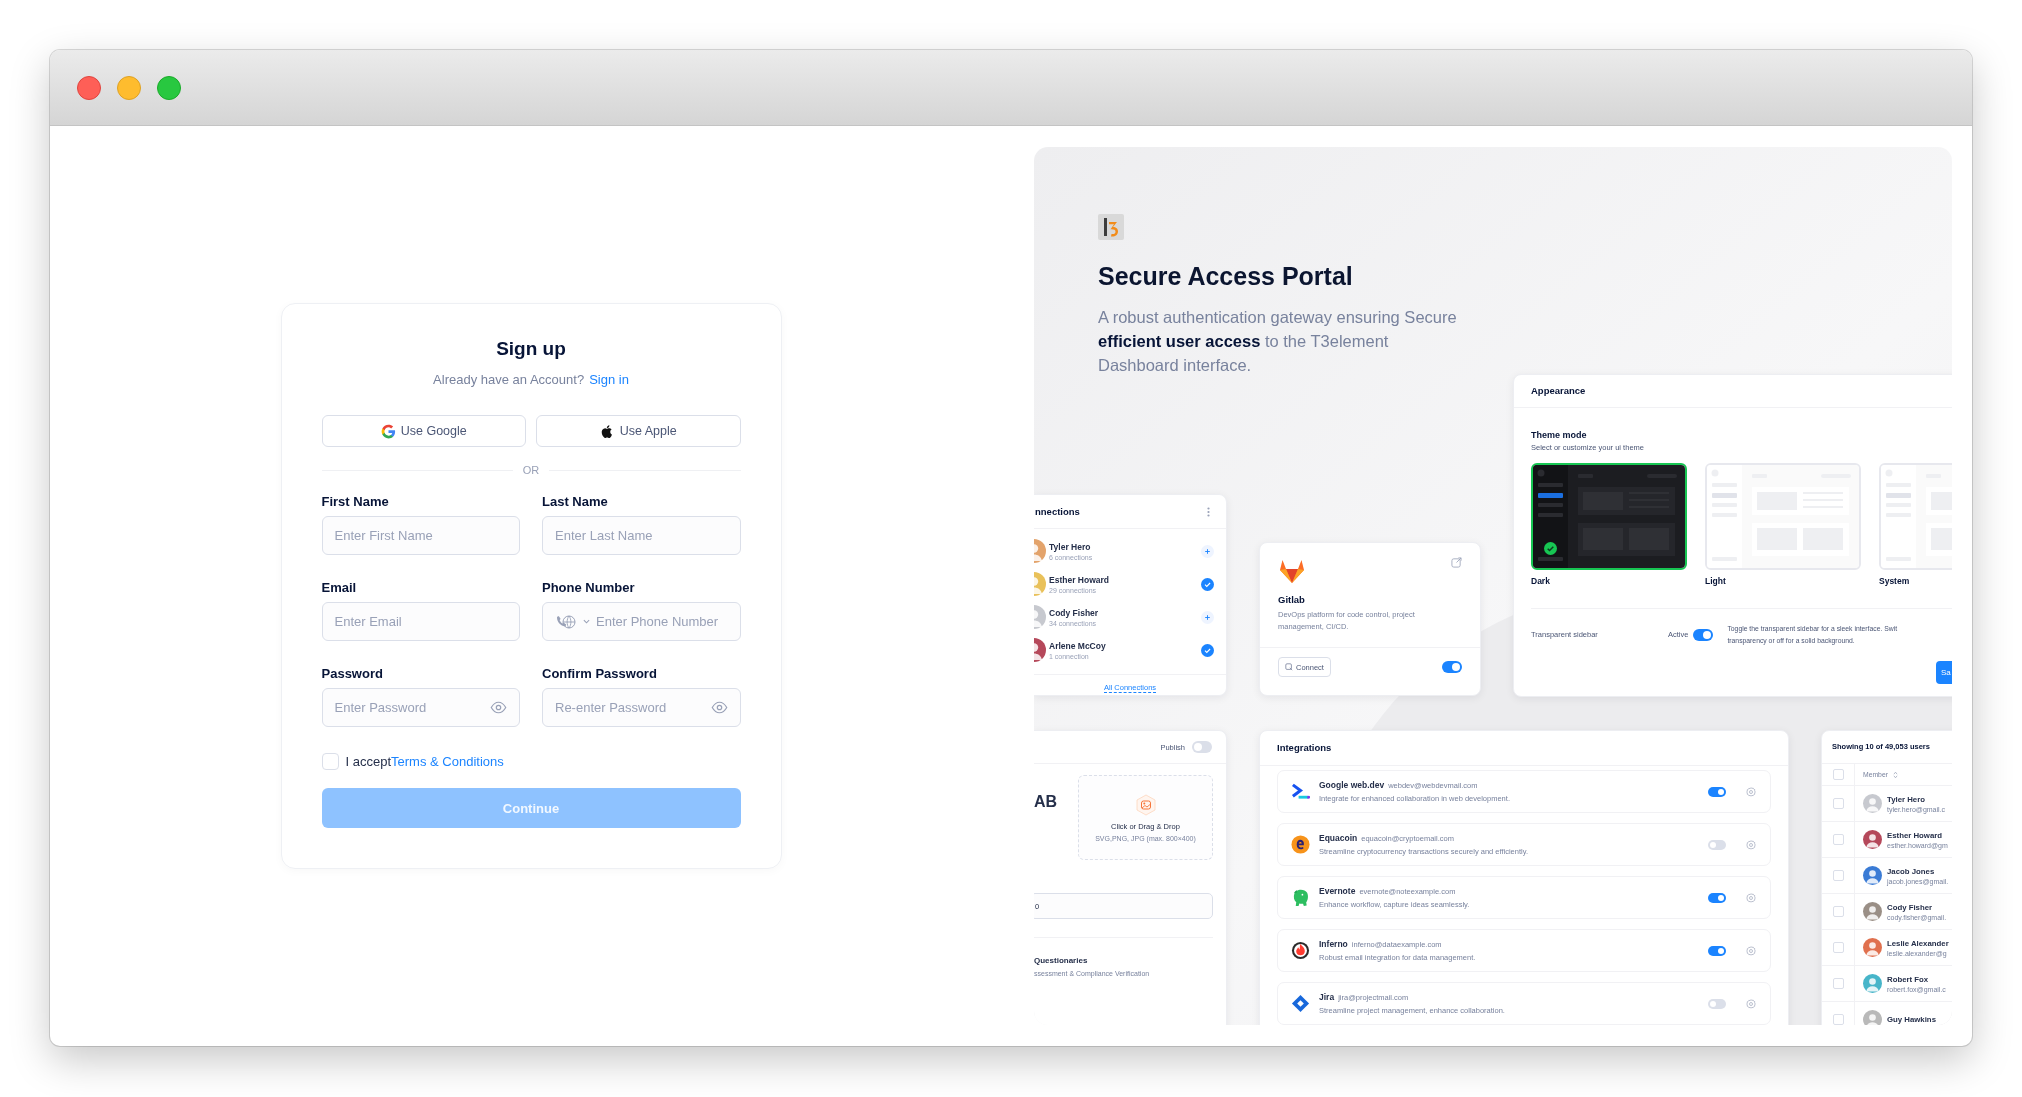 The height and width of the screenshot is (1097, 2022). What do you see at coordinates (586, 621) in the screenshot?
I see `chevron-down-icon` at bounding box center [586, 621].